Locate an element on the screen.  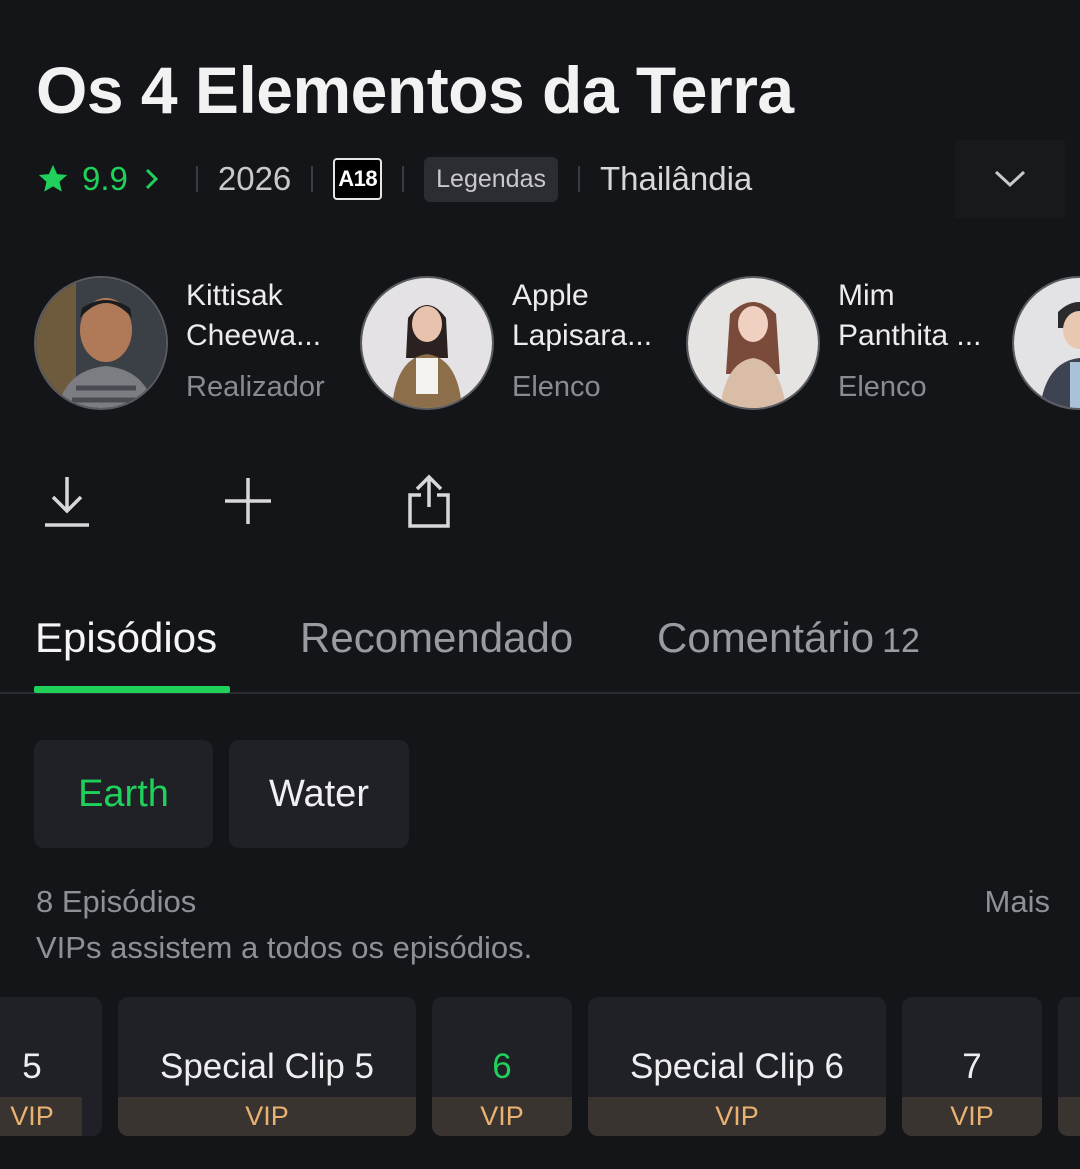
share-button is located at coordinates (429, 501).